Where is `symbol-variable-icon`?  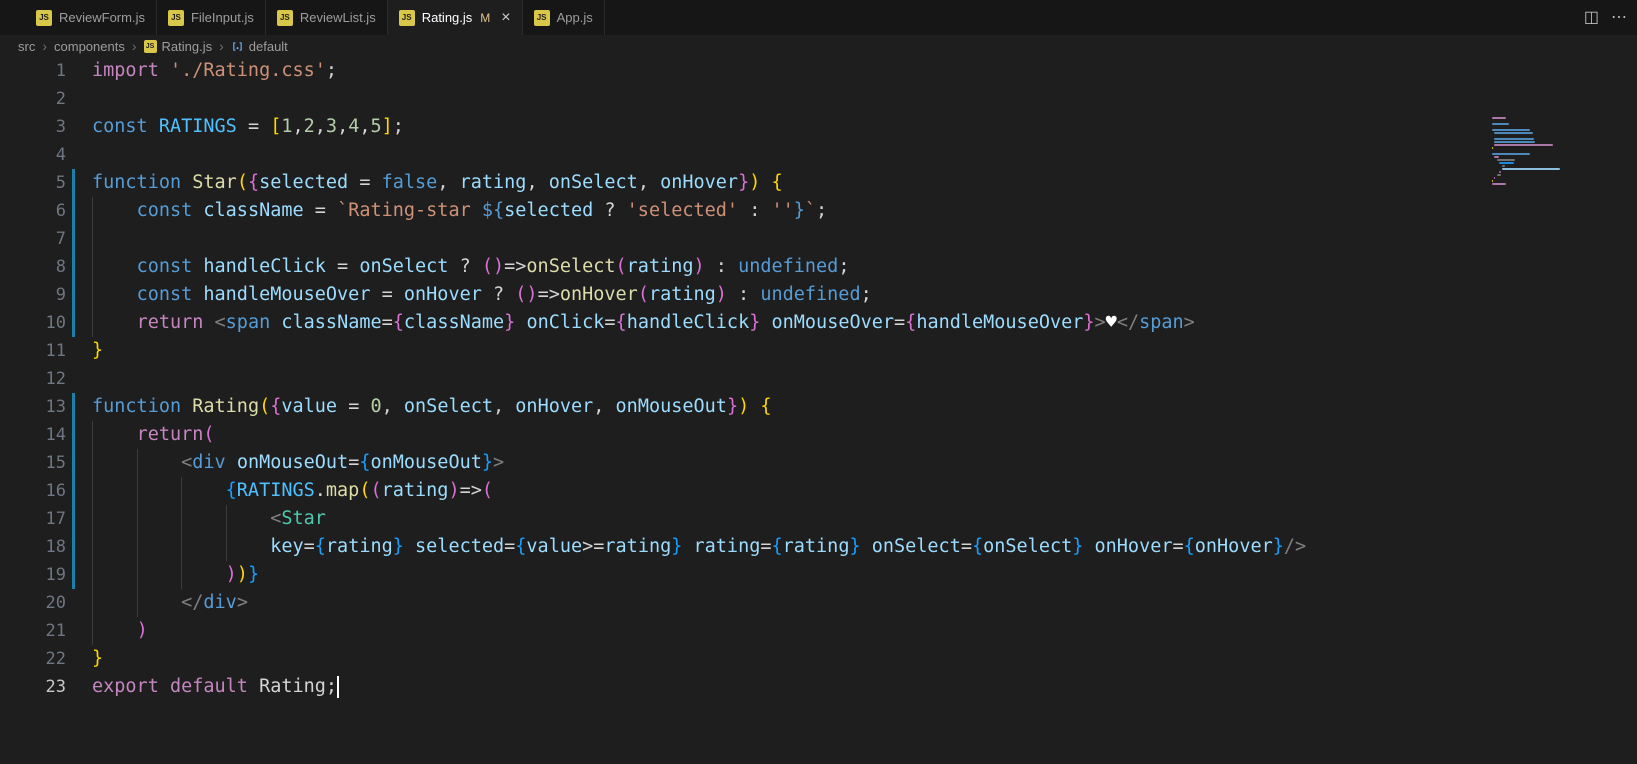
symbol-variable-icon is located at coordinates (237, 46).